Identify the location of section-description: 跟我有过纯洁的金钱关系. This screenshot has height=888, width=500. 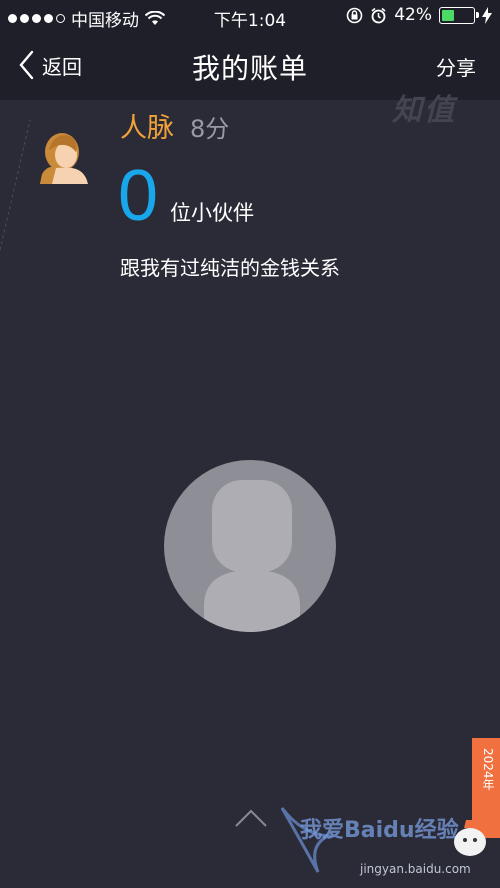
(230, 268).